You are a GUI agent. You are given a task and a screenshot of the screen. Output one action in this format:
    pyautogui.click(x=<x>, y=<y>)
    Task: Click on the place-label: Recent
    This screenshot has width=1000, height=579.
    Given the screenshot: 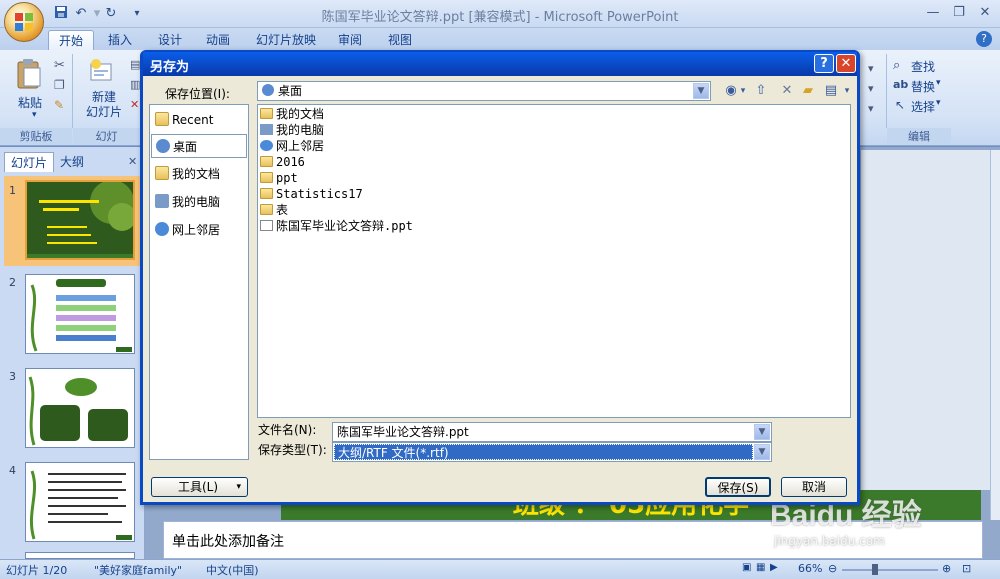 What is the action you would take?
    pyautogui.click(x=193, y=120)
    